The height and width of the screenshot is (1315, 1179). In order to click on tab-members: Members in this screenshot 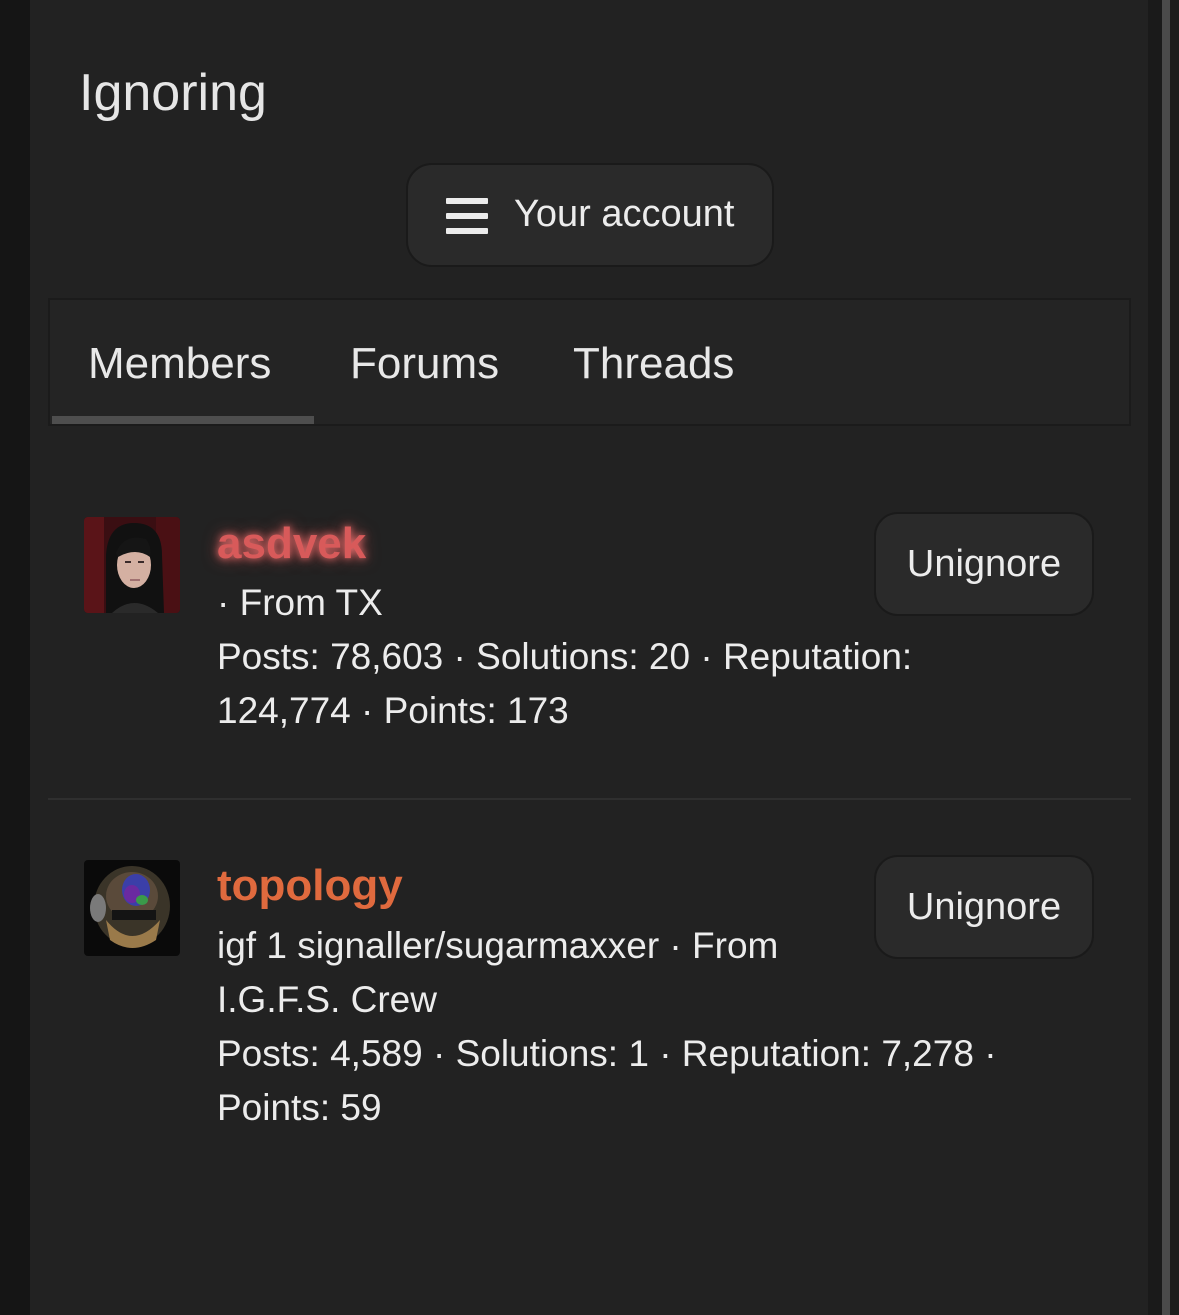, I will do `click(179, 364)`.